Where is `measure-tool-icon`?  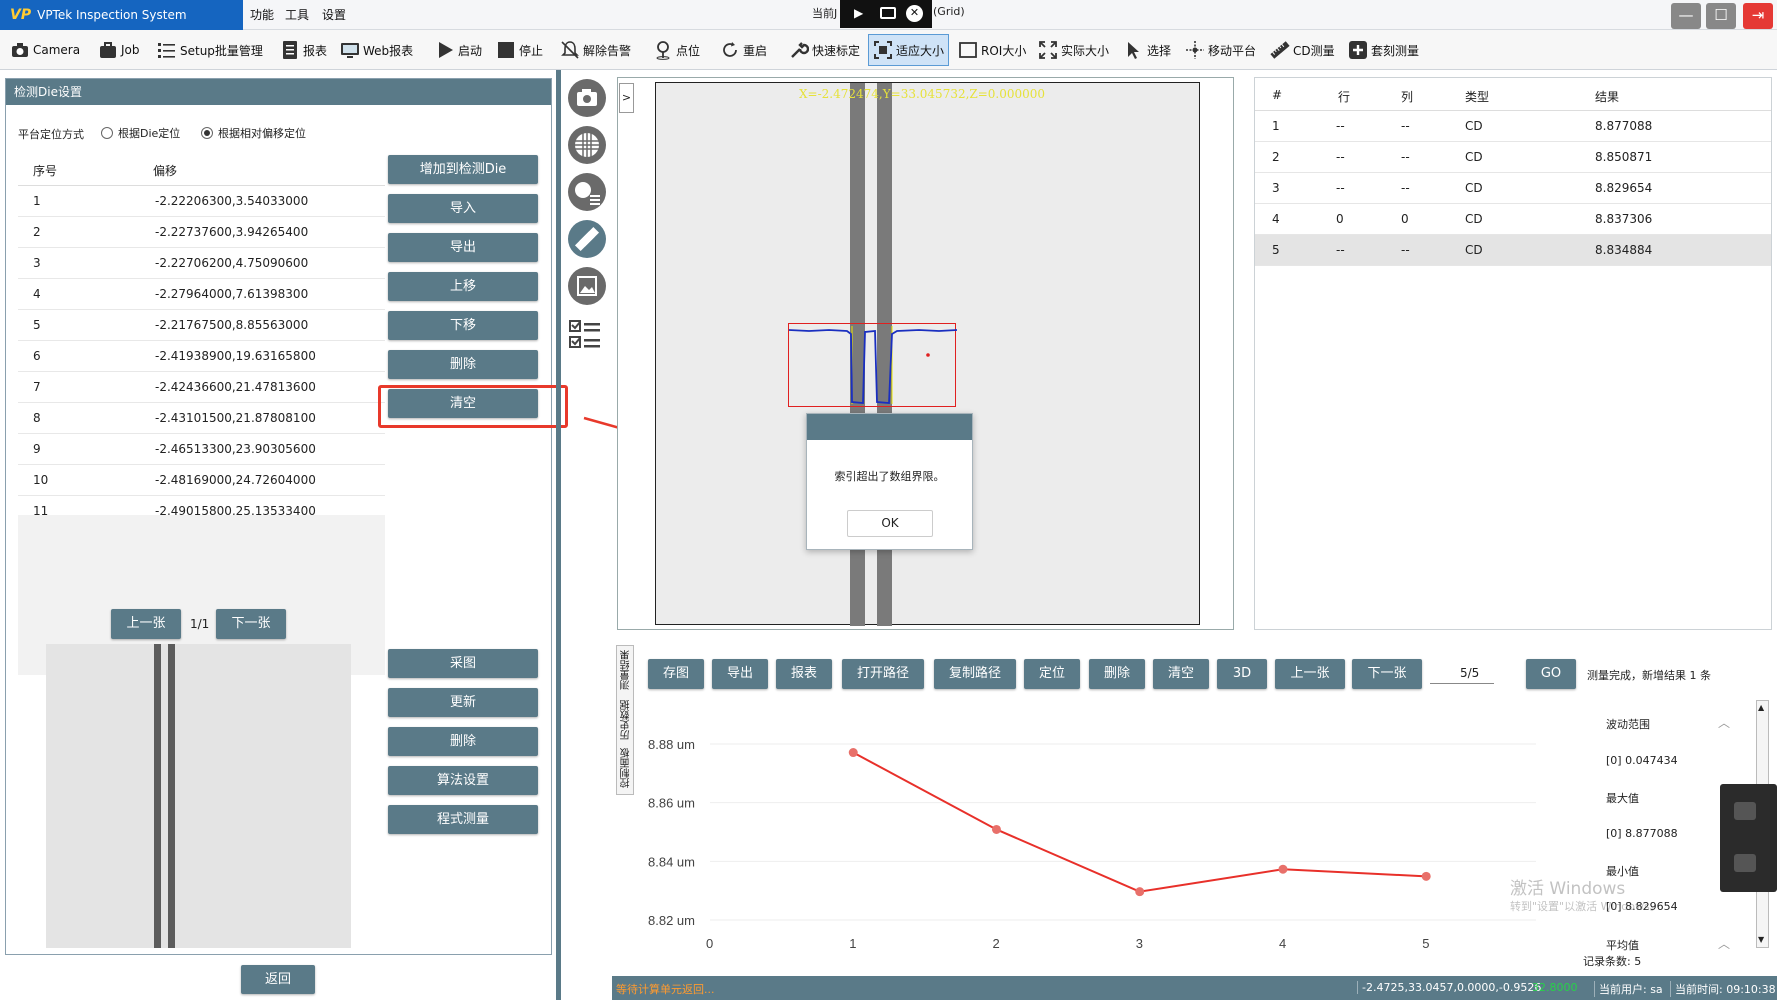 measure-tool-icon is located at coordinates (587, 239).